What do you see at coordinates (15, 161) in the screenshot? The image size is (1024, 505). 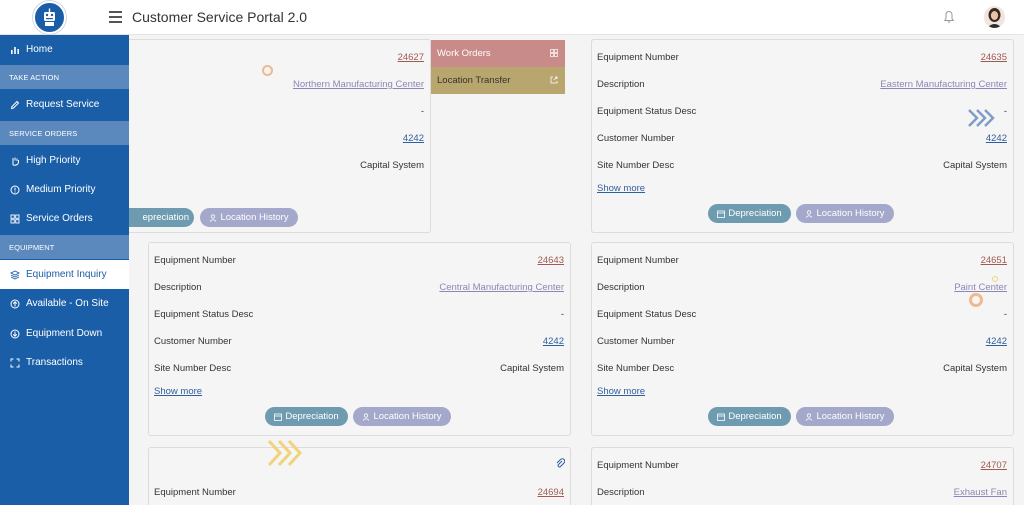 I see `hand-icon` at bounding box center [15, 161].